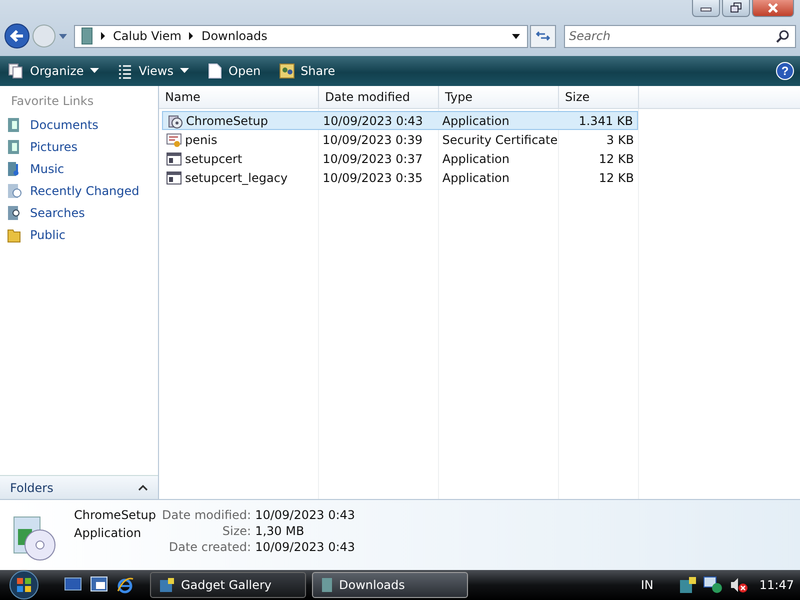  Describe the element at coordinates (373, 139) in the screenshot. I see `table-cell-text: 10/09/2023 0:39` at that location.